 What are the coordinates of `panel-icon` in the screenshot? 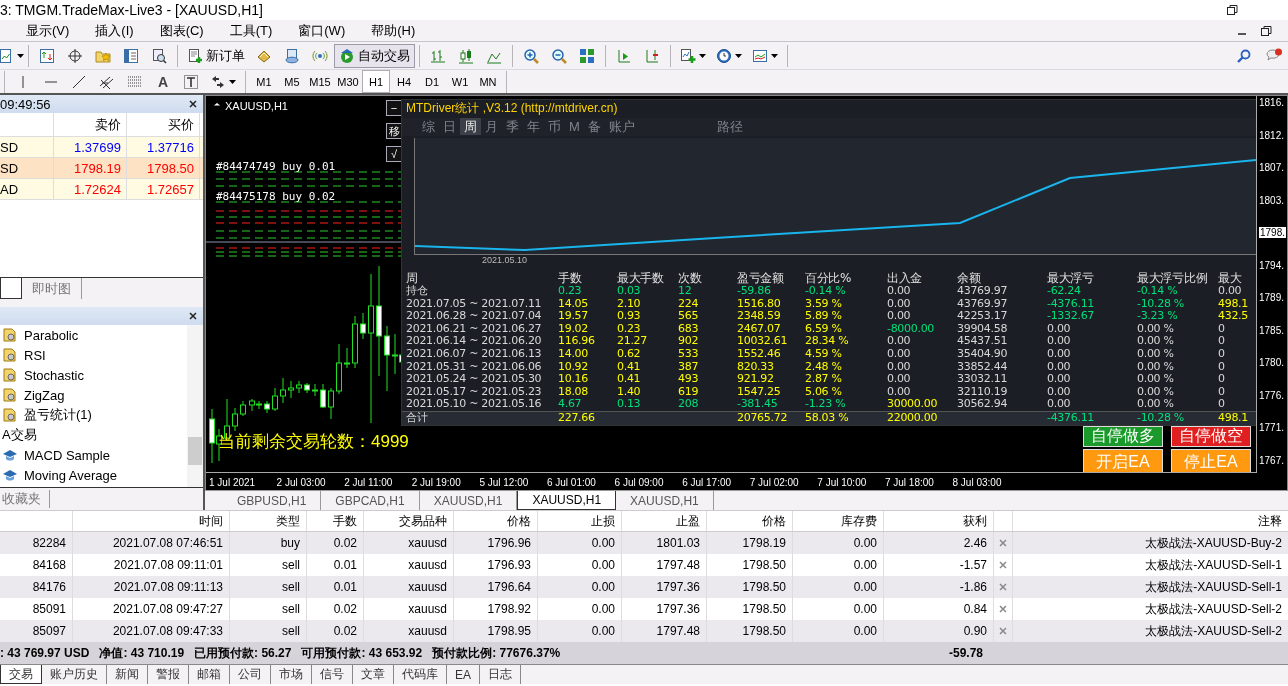 It's located at (131, 55).